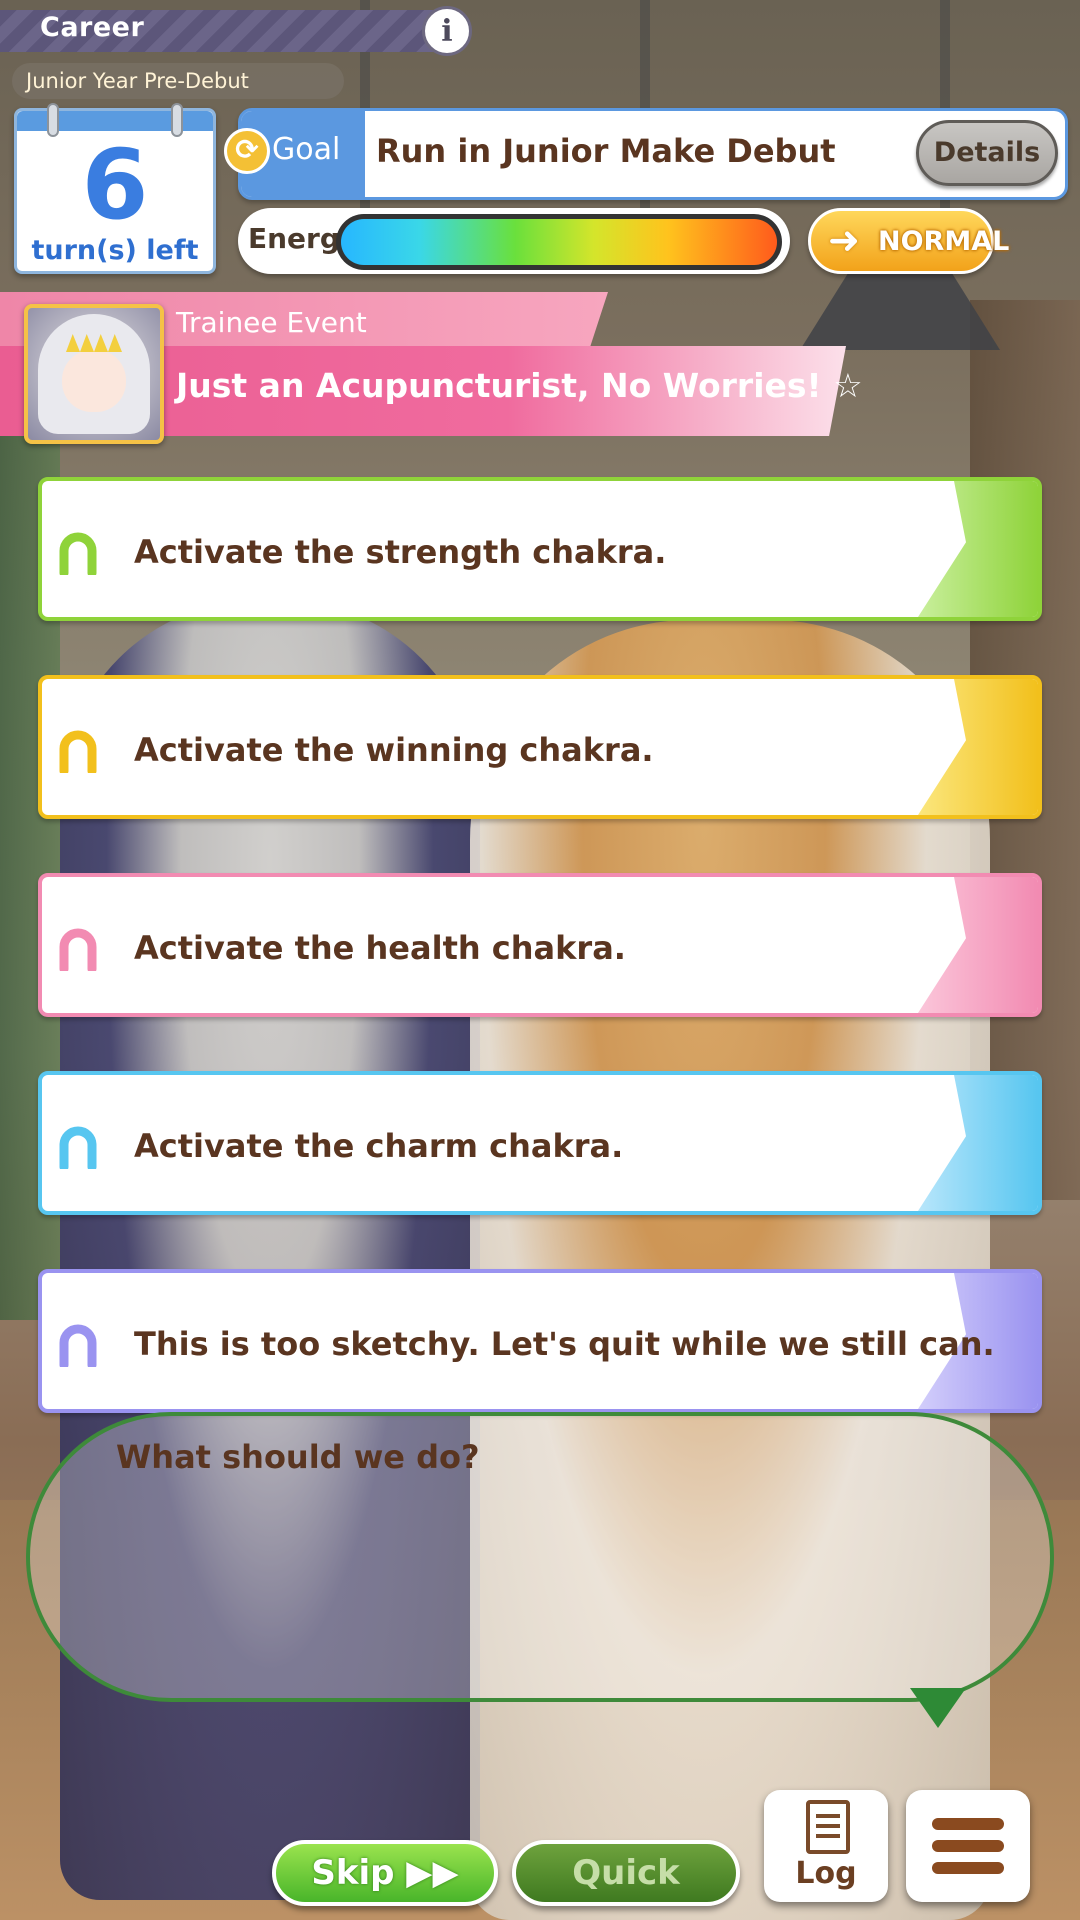 The height and width of the screenshot is (1920, 1080). I want to click on log-button: Log, so click(826, 1846).